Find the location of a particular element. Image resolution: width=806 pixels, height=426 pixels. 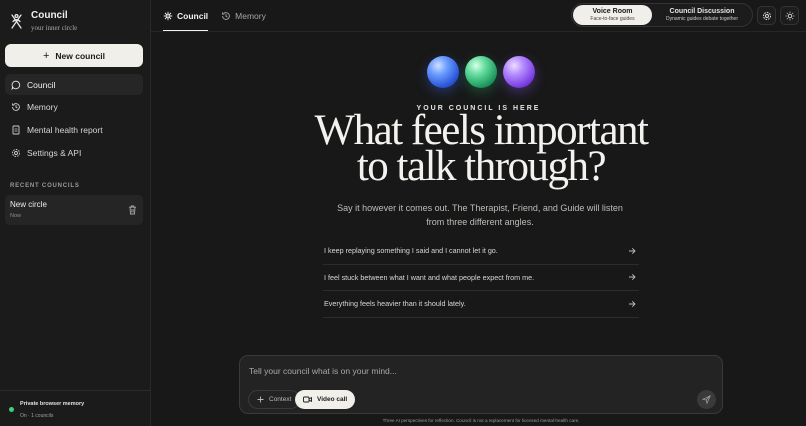

sidebar-item-council: Council is located at coordinates (74, 84).